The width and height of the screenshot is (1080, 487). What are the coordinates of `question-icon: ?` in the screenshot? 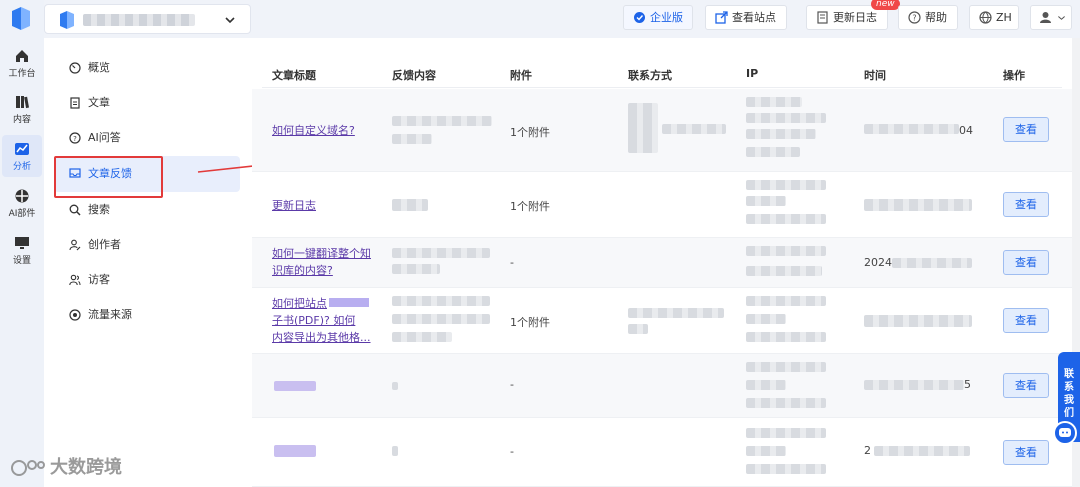 It's located at (75, 138).